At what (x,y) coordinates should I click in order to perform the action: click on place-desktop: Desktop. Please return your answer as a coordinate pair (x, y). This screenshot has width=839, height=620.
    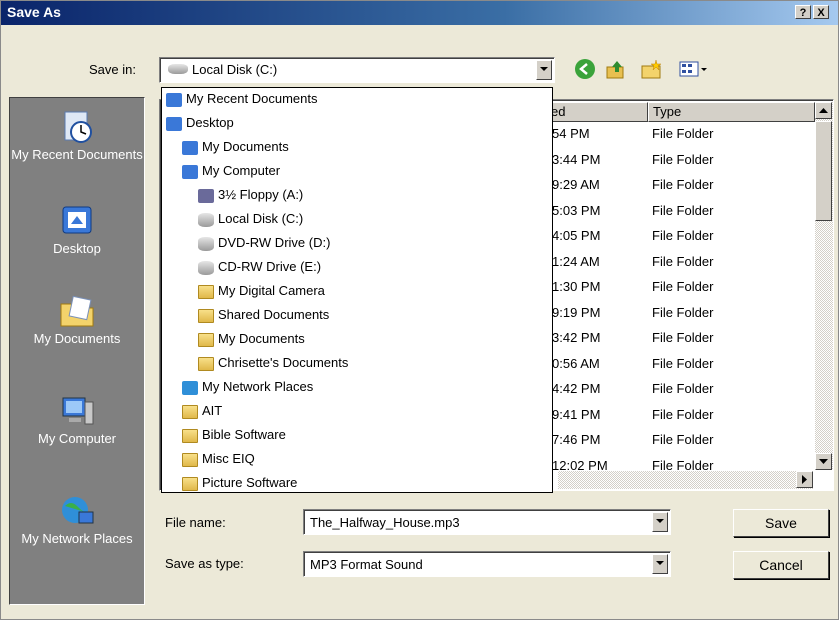
    Looking at the image, I should click on (77, 230).